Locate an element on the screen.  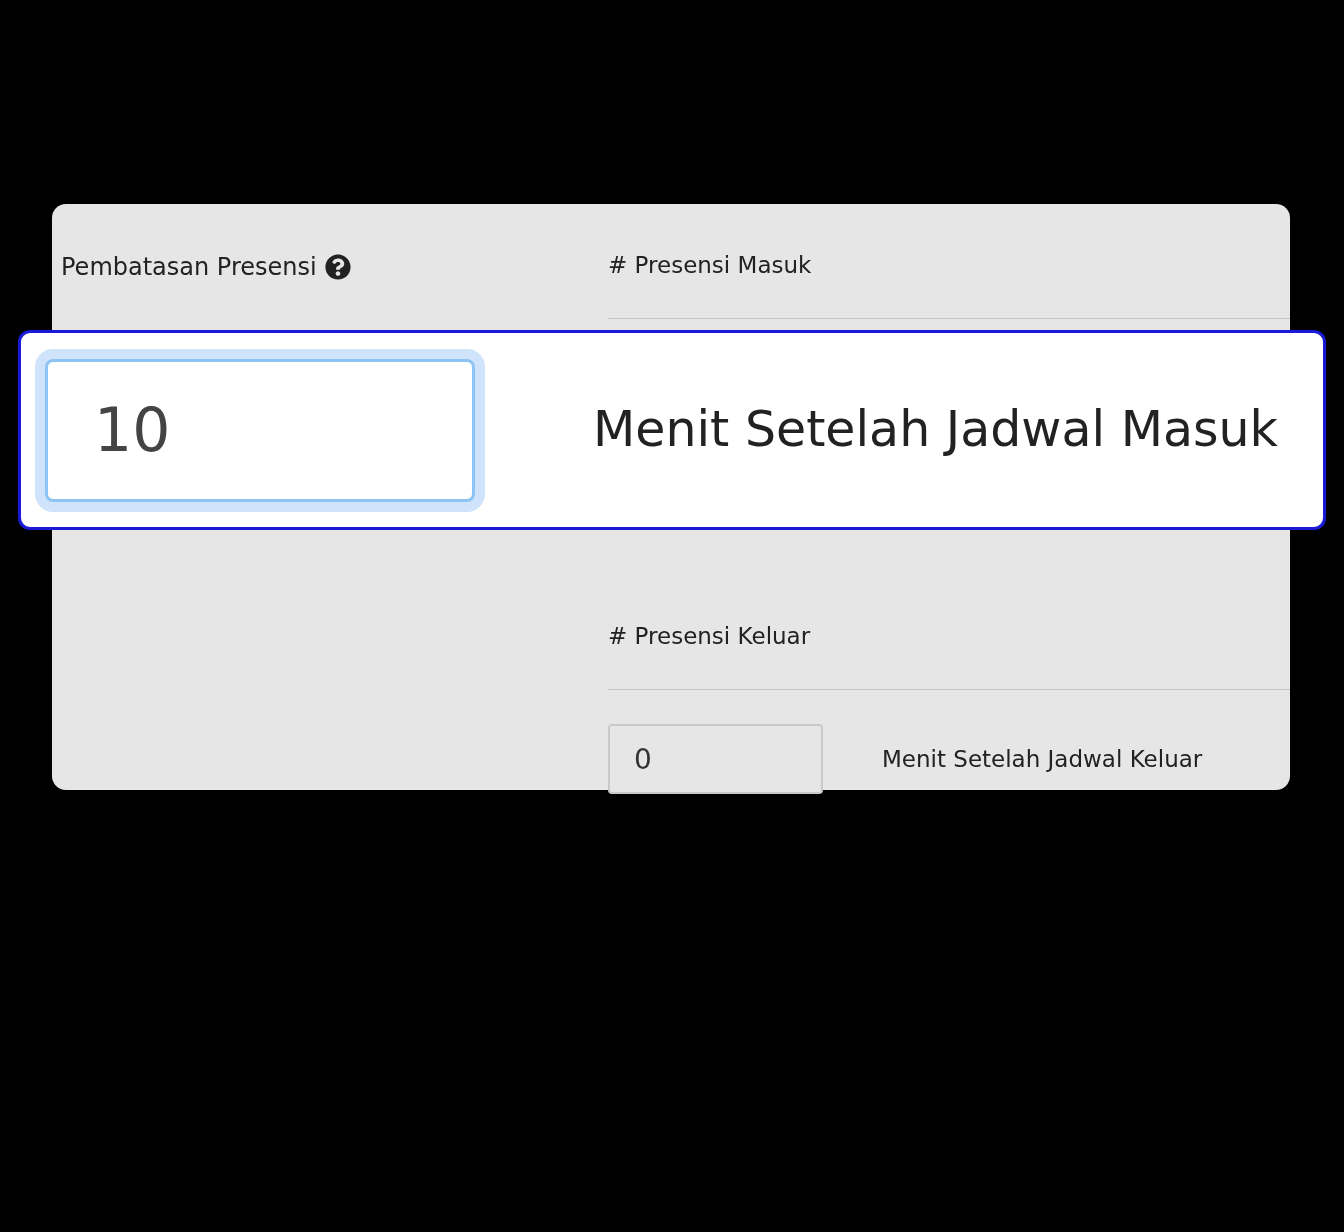
minutes-label: Menit Setelah Jadwal Keluar is located at coordinates (1042, 759).